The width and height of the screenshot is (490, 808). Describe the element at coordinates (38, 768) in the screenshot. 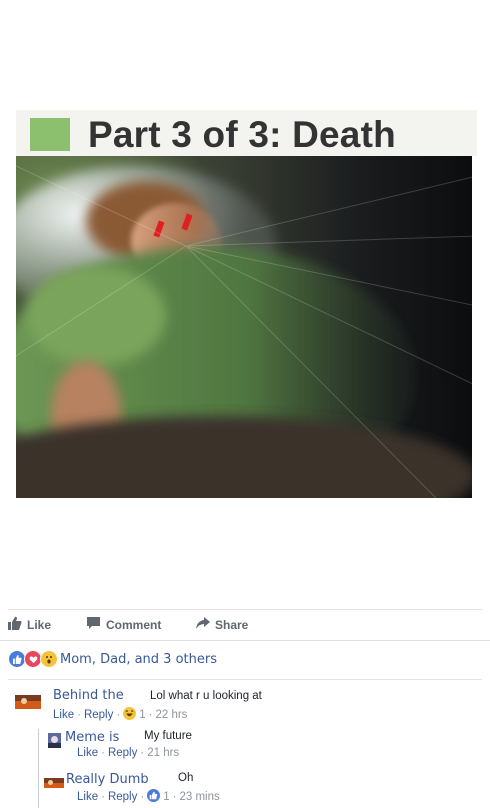

I see `reply-thread-line` at that location.